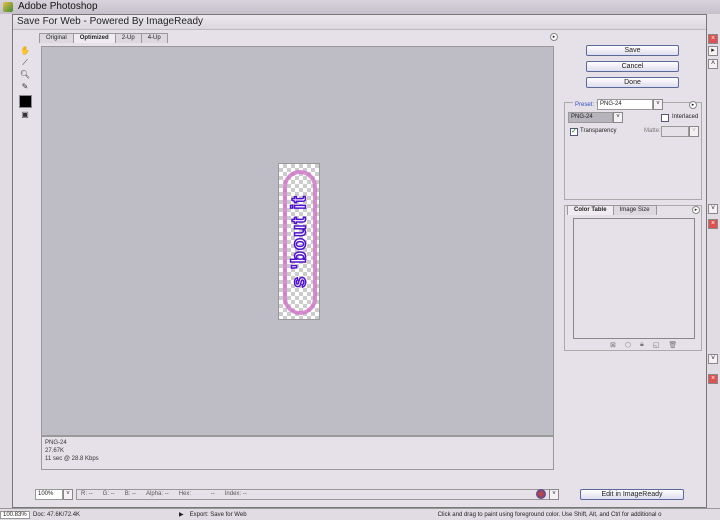 Image resolution: width=720 pixels, height=520 pixels. What do you see at coordinates (155, 493) in the screenshot?
I see `alpha-label: Alpha:` at bounding box center [155, 493].